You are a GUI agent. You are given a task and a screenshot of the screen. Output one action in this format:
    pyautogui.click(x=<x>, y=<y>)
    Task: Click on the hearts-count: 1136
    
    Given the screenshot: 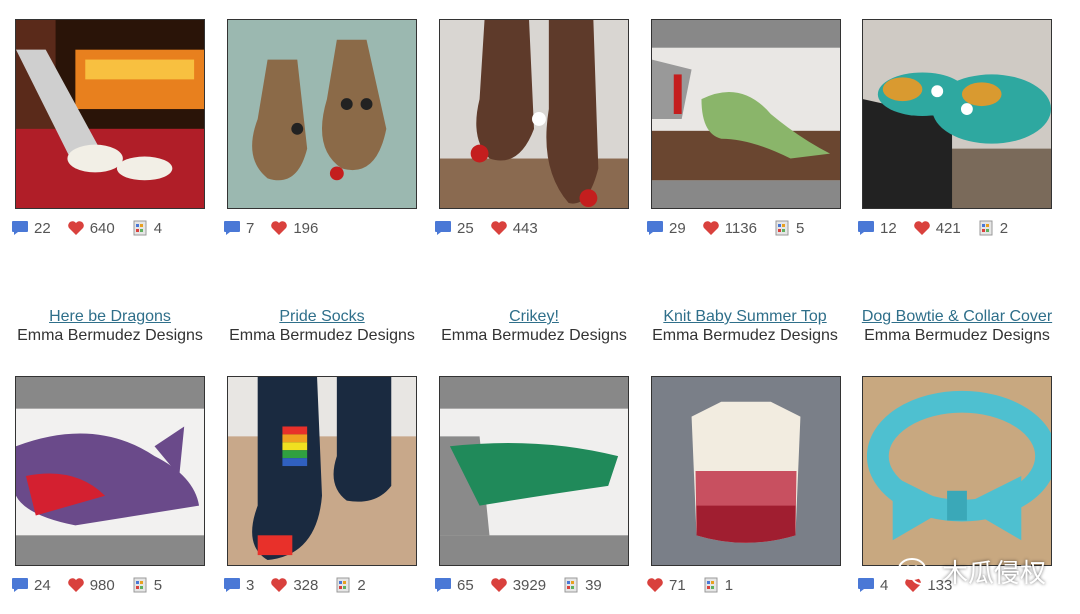 What is the action you would take?
    pyautogui.click(x=740, y=228)
    